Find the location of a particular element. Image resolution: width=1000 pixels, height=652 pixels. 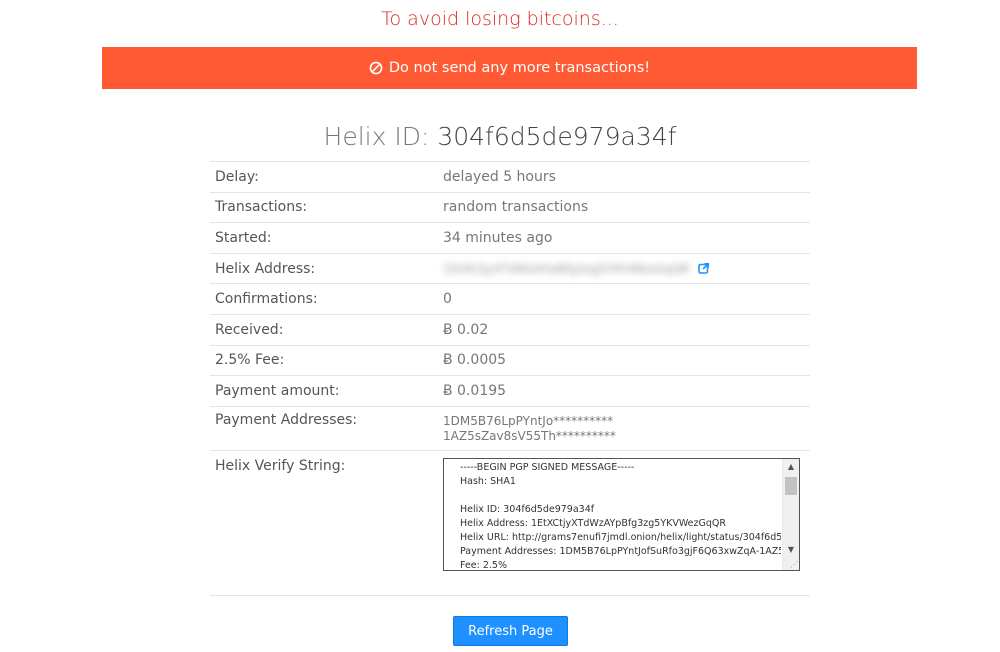

scroll-down-icon: ▼ is located at coordinates (791, 550).